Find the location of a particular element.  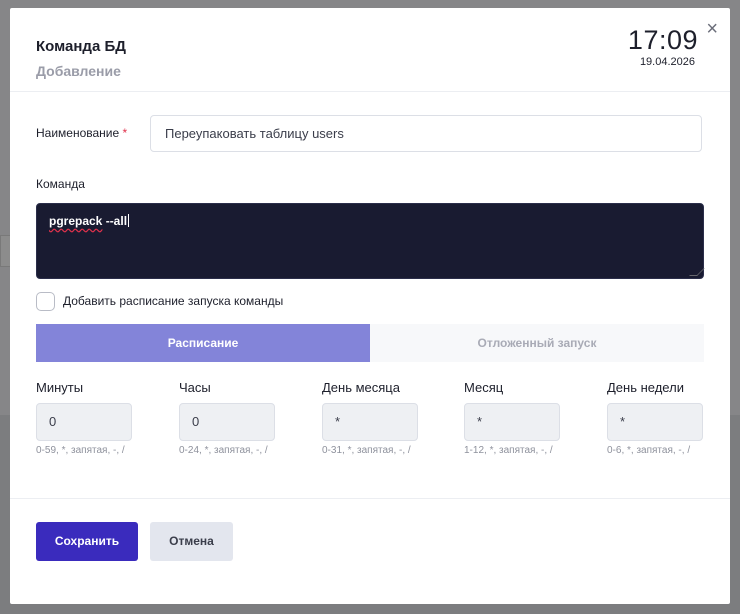

required-mark: * is located at coordinates (125, 133).